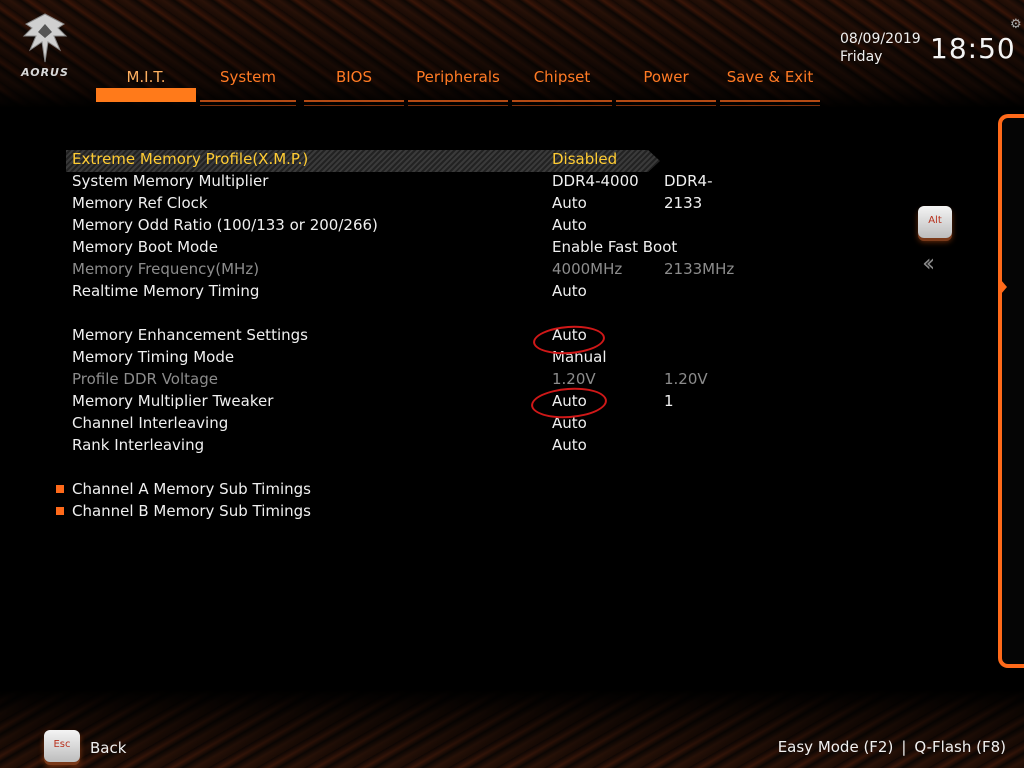 The height and width of the screenshot is (768, 1024). I want to click on setting-label: Memory Boot Mode, so click(145, 247).